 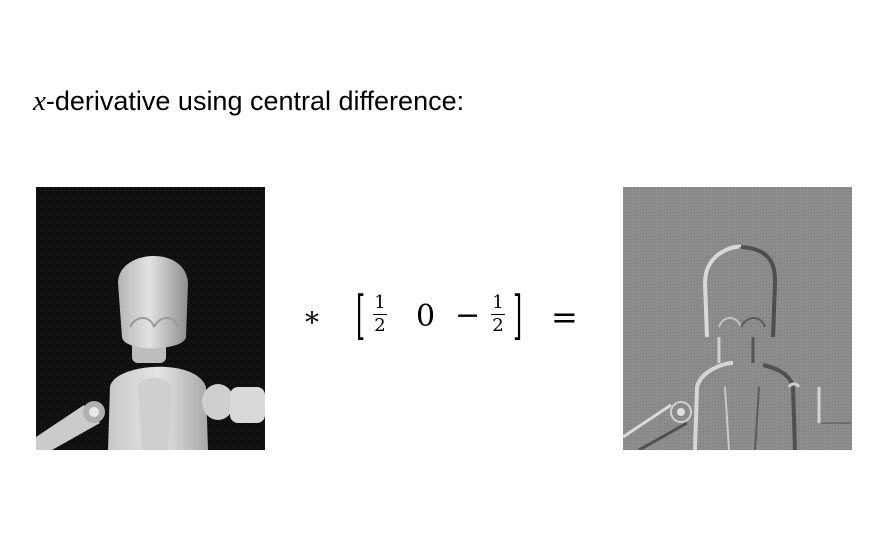 I want to click on output-image, so click(x=737, y=318).